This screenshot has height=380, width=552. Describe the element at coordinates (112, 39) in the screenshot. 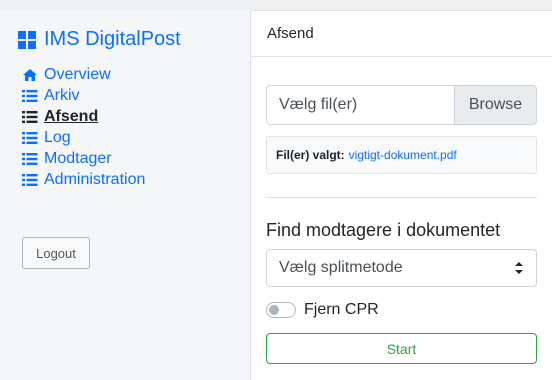

I see `app-title: IMS DigitalPost` at that location.